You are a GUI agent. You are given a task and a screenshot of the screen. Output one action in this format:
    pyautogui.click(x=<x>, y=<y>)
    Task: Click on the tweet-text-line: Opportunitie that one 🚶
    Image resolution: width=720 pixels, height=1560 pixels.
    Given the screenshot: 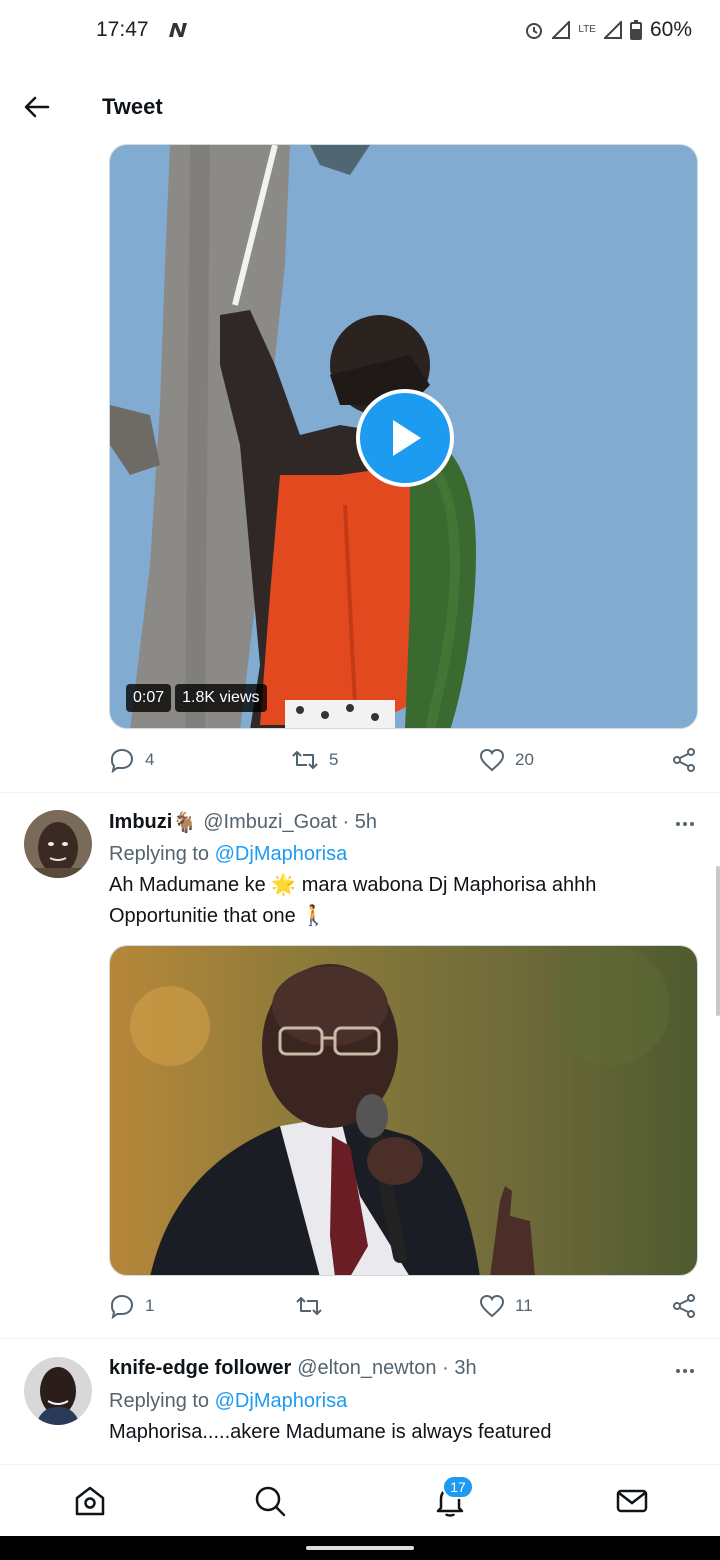 What is the action you would take?
    pyautogui.click(x=218, y=916)
    